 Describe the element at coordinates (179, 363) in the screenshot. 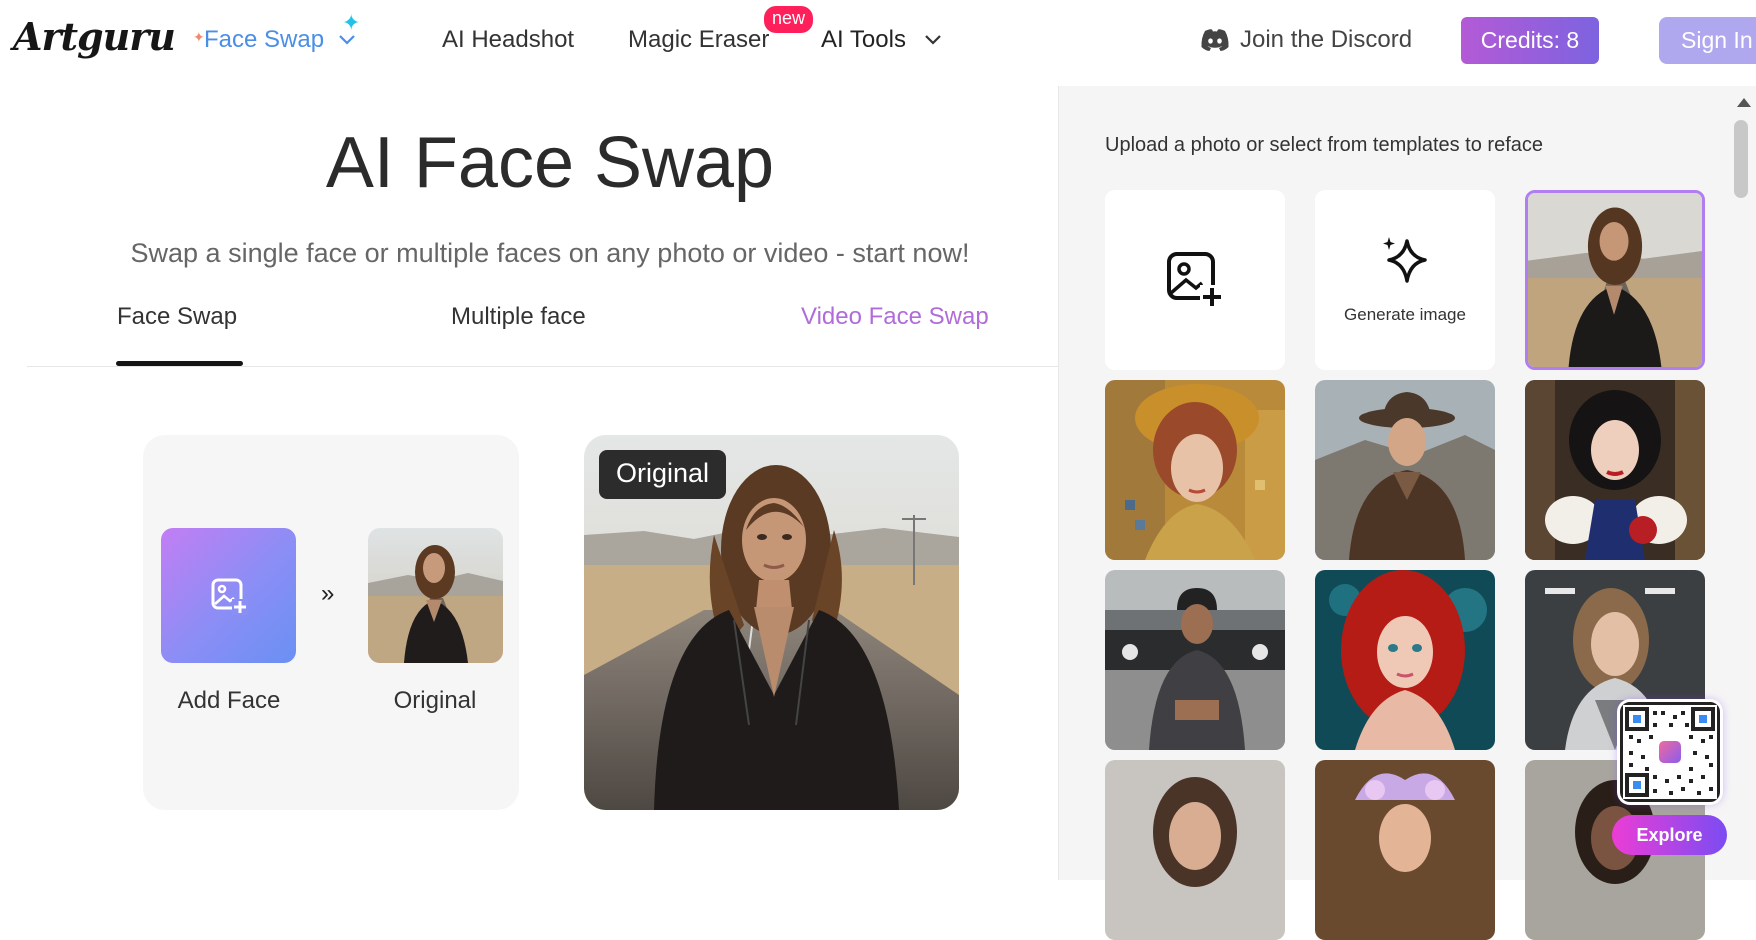

I see `active-tab-indicator` at that location.